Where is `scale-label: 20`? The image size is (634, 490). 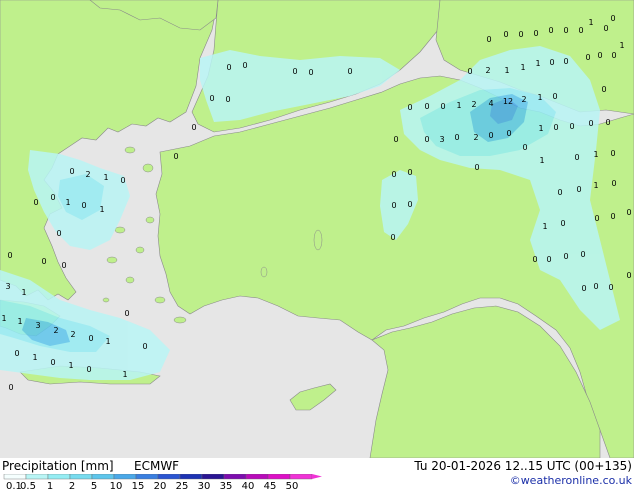
scale-label: 20 is located at coordinates (160, 485).